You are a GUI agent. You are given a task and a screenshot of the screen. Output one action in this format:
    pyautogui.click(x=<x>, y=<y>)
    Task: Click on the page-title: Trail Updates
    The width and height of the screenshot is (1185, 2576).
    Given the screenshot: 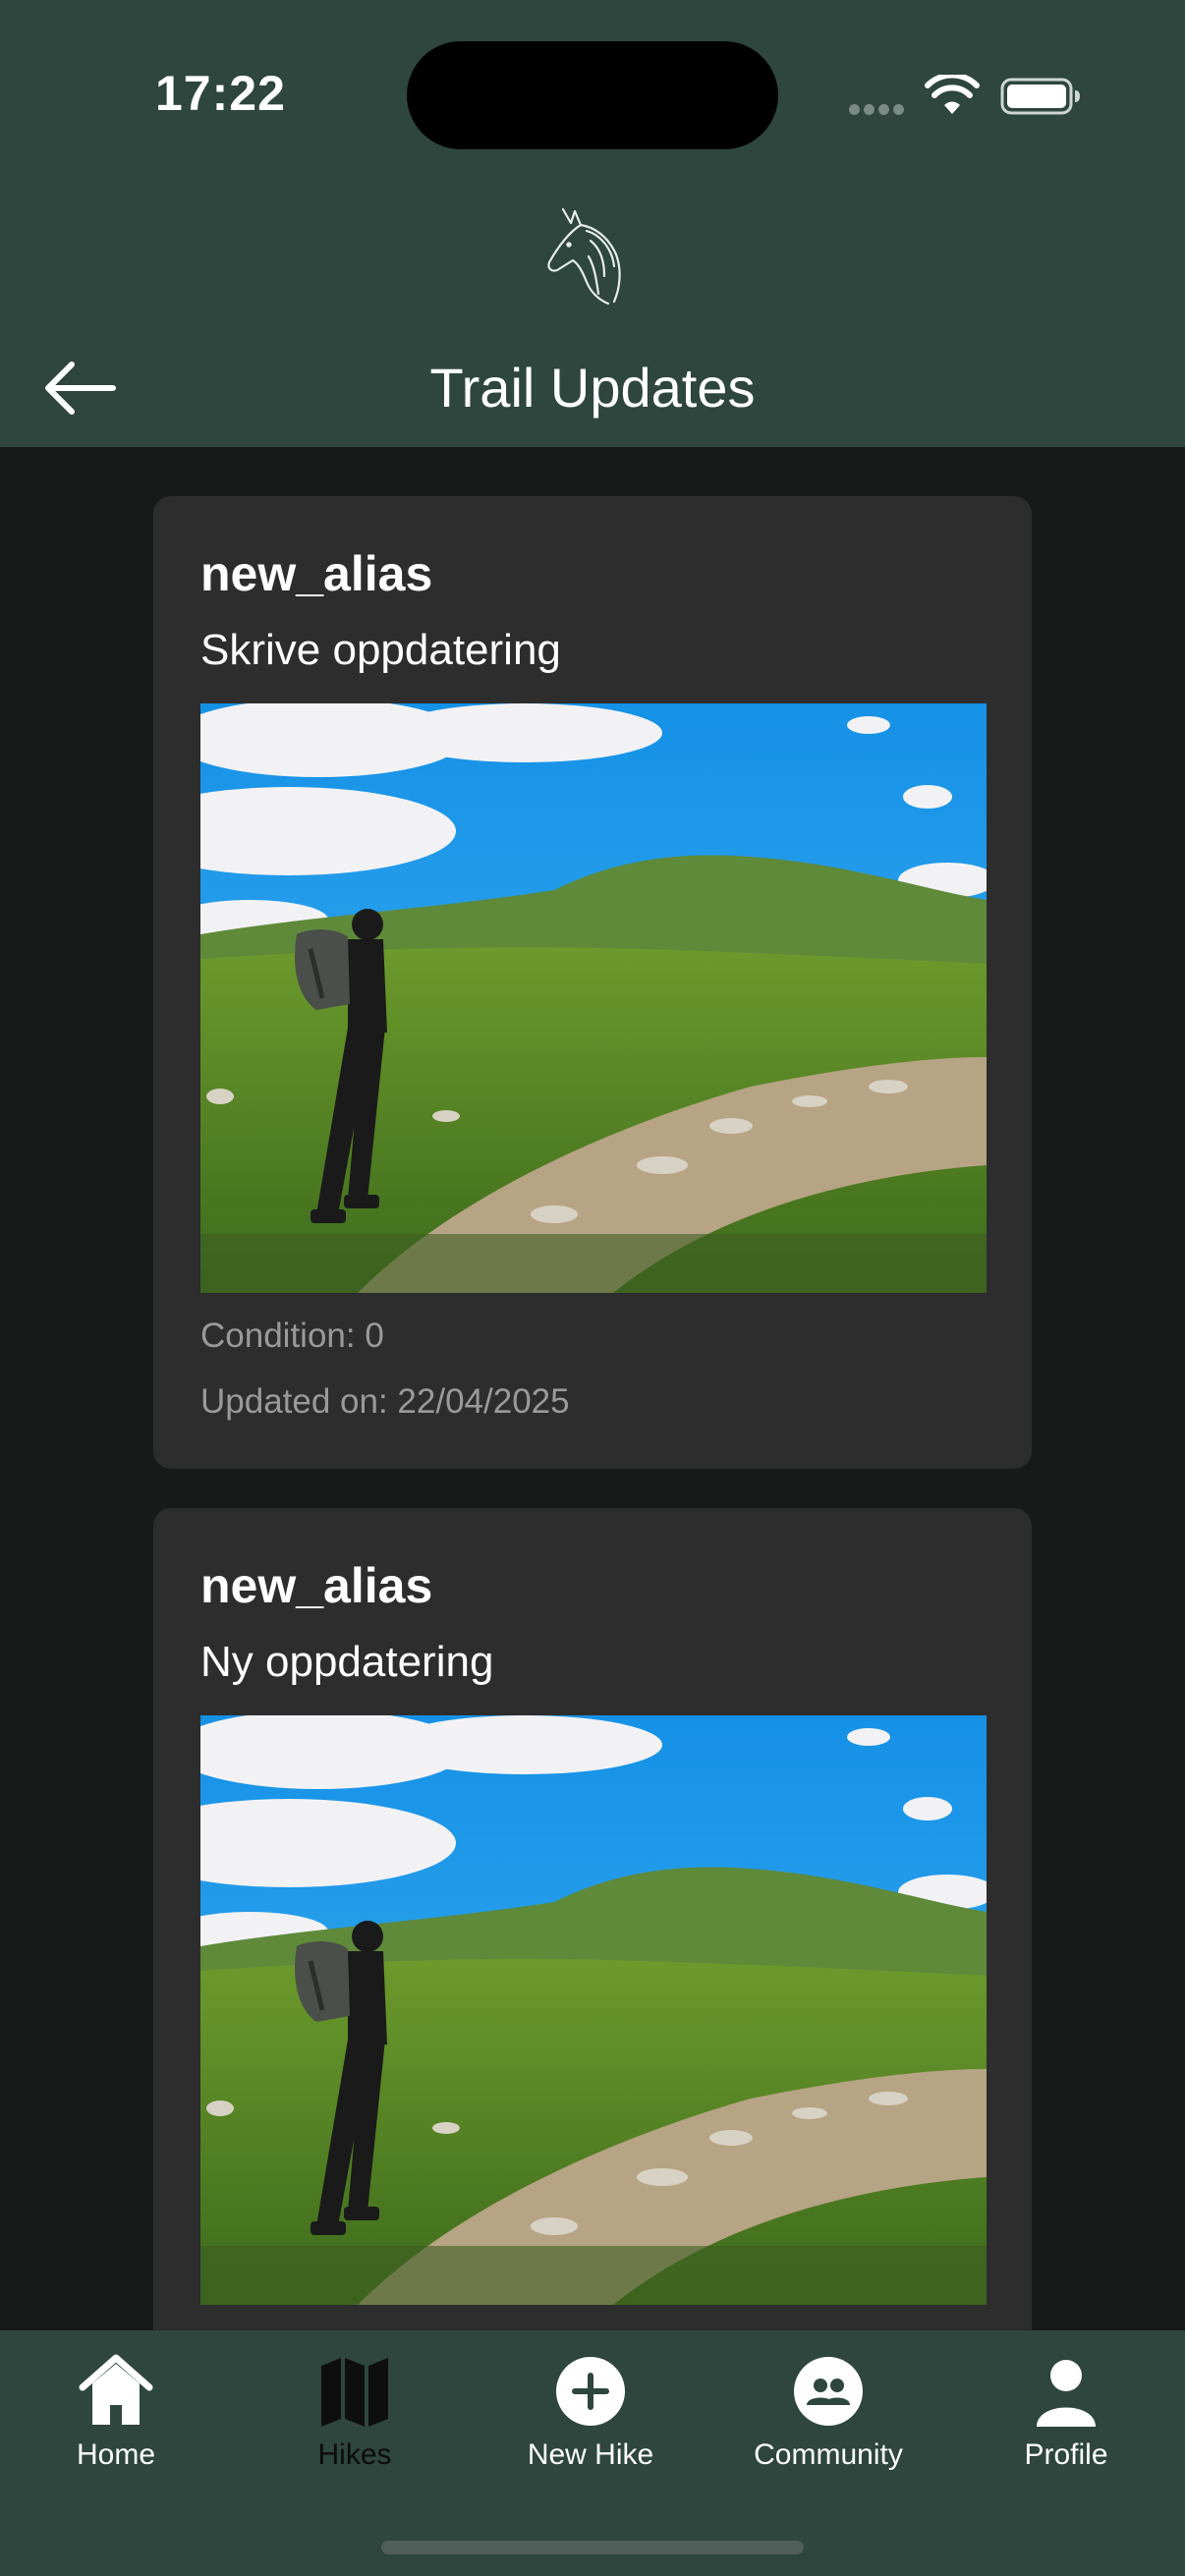 What is the action you would take?
    pyautogui.click(x=592, y=388)
    